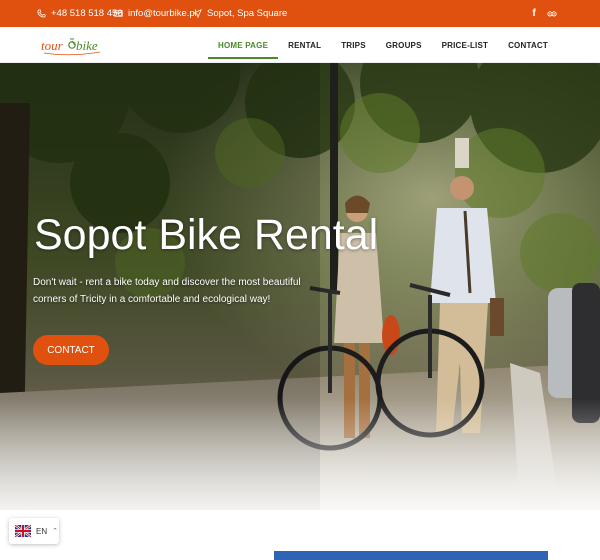 The width and height of the screenshot is (600, 560). Describe the element at coordinates (465, 45) in the screenshot. I see `nav-item-price-list: PRICE-LIST` at that location.